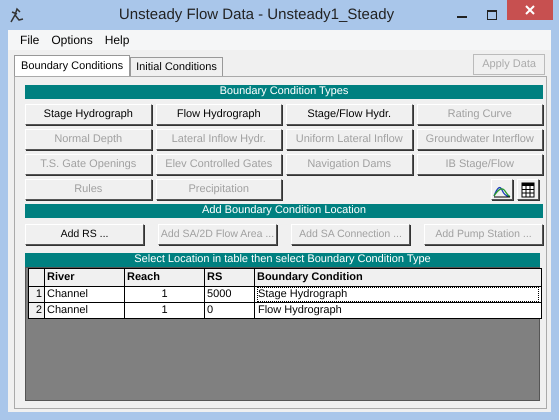  Describe the element at coordinates (219, 114) in the screenshot. I see `boundary-type-button: Flow Hydrograph` at that location.